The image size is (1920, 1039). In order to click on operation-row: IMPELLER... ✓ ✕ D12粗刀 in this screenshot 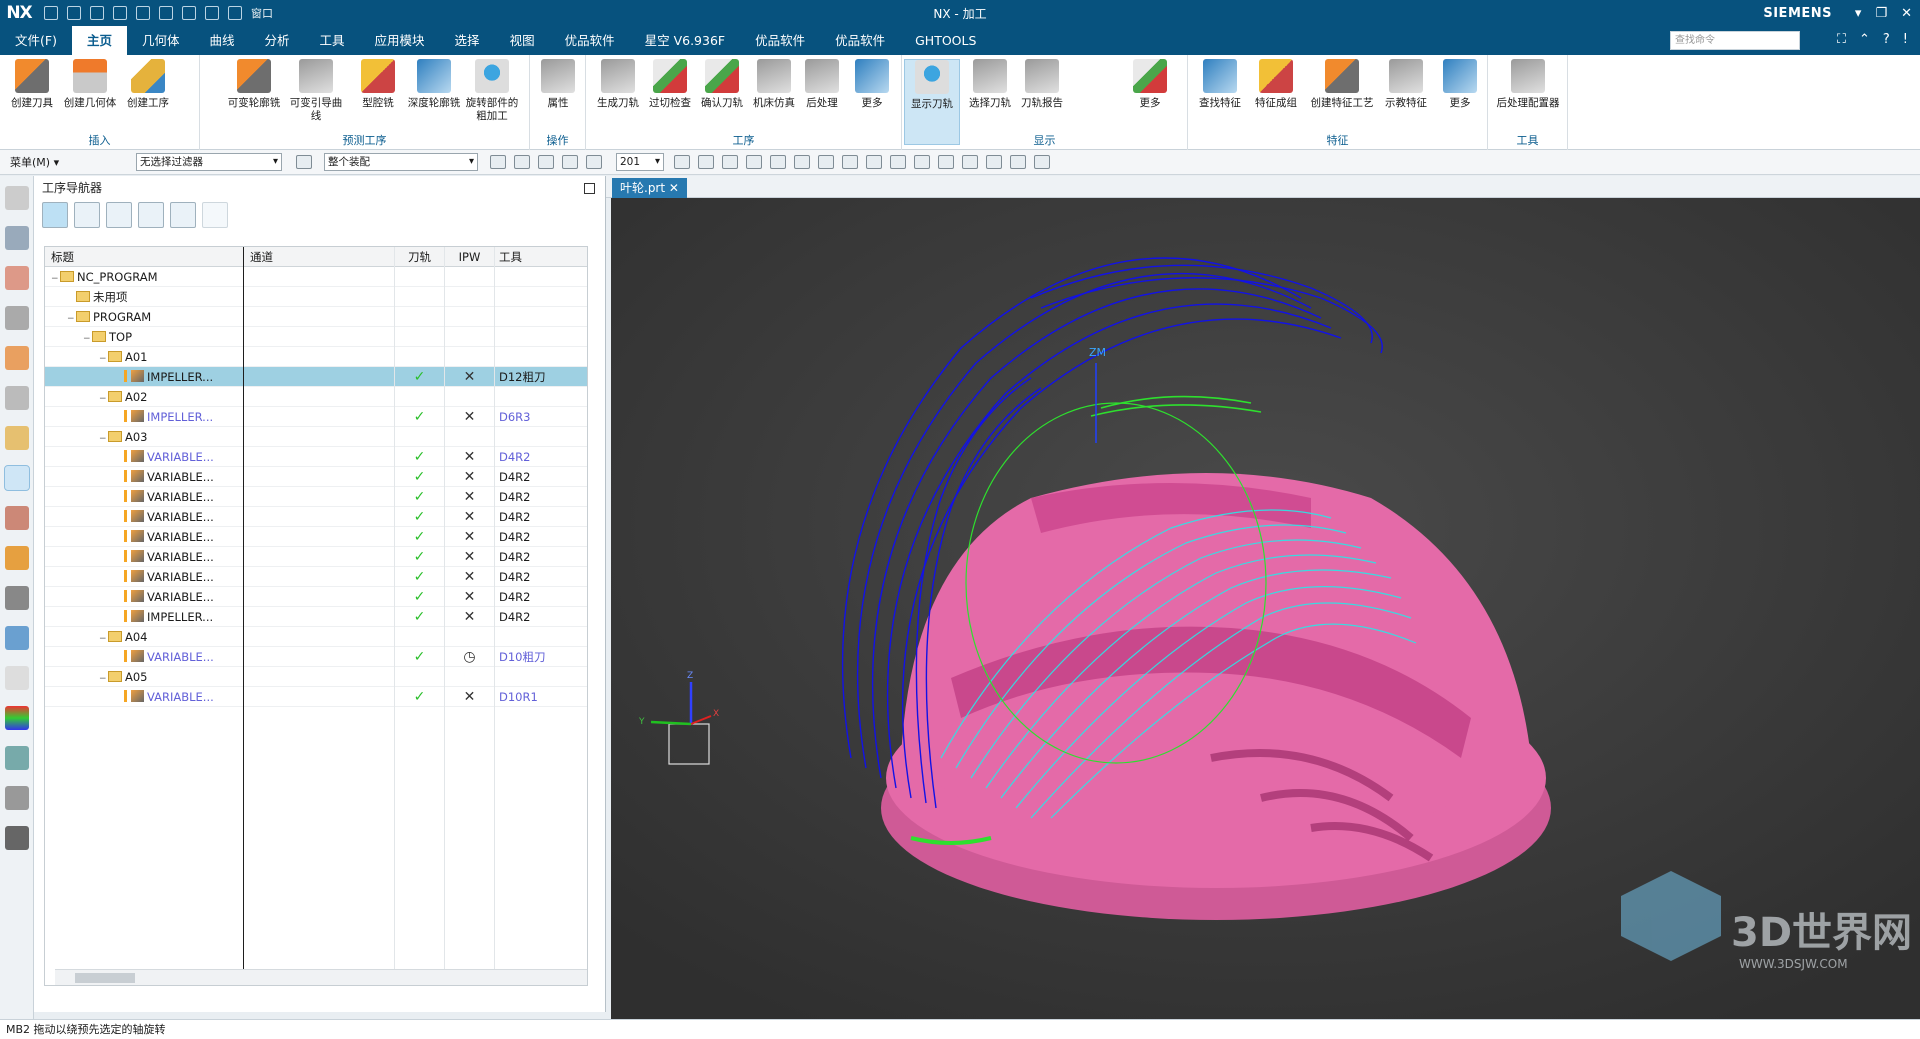, I will do `click(316, 377)`.